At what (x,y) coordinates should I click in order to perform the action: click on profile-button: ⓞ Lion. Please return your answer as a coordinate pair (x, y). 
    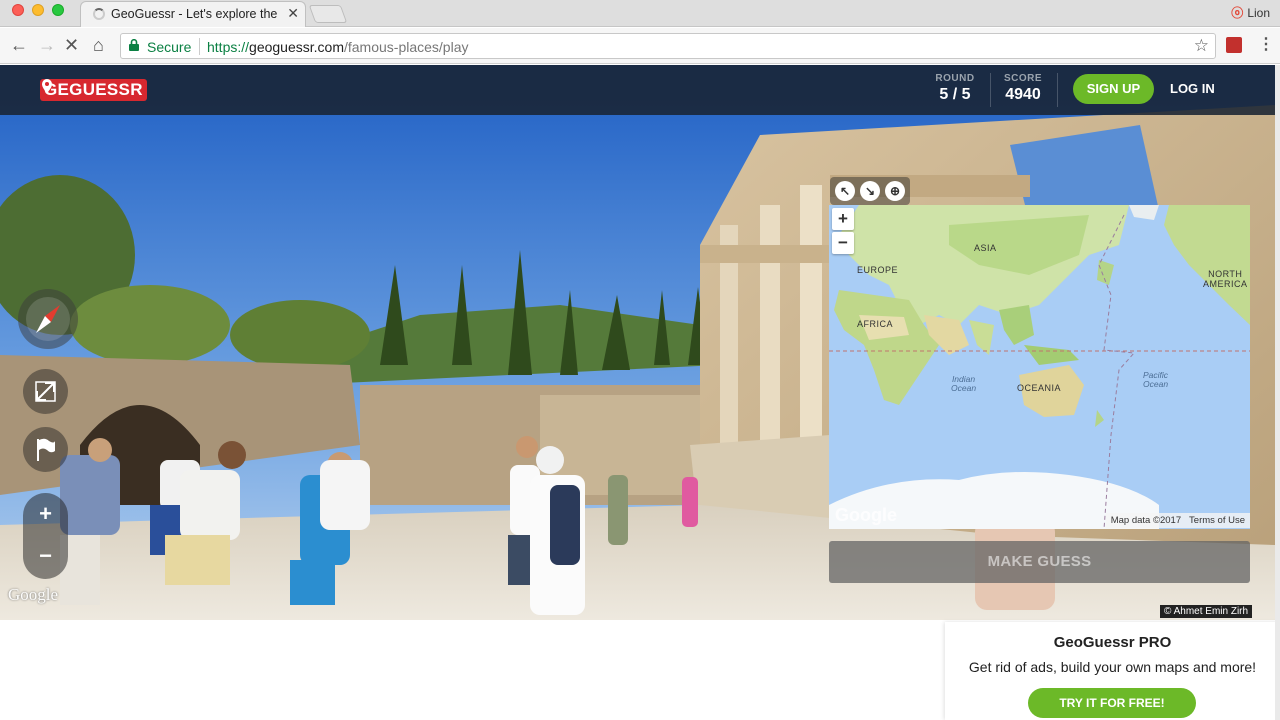
    Looking at the image, I should click on (1250, 12).